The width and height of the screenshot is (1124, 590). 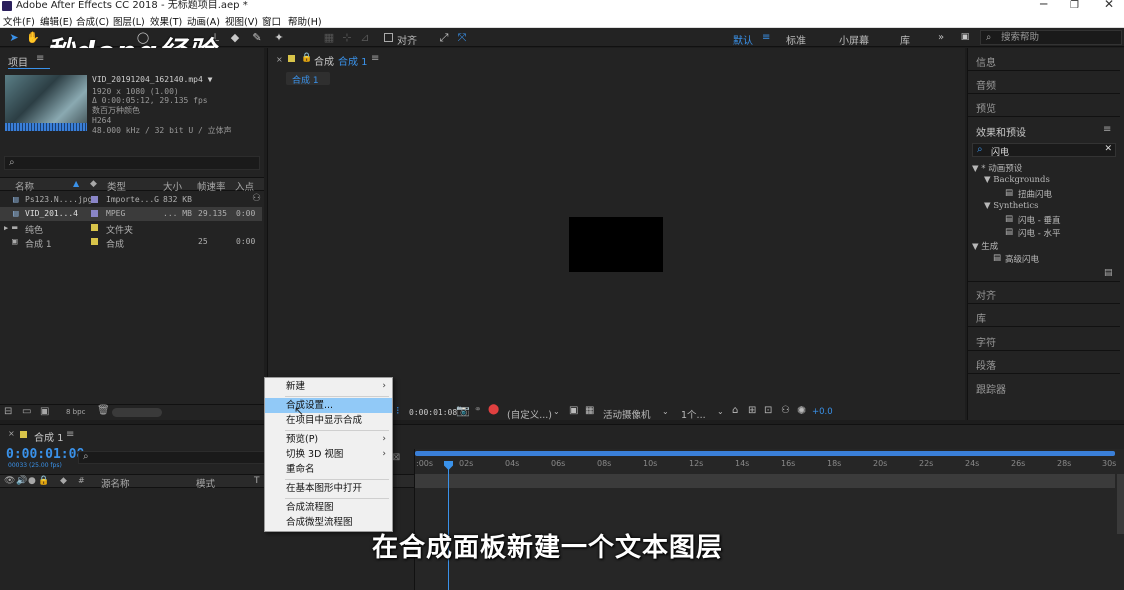 What do you see at coordinates (1035, 194) in the screenshot?
I see `tree-distorted-lightning: 扭曲闪电` at bounding box center [1035, 194].